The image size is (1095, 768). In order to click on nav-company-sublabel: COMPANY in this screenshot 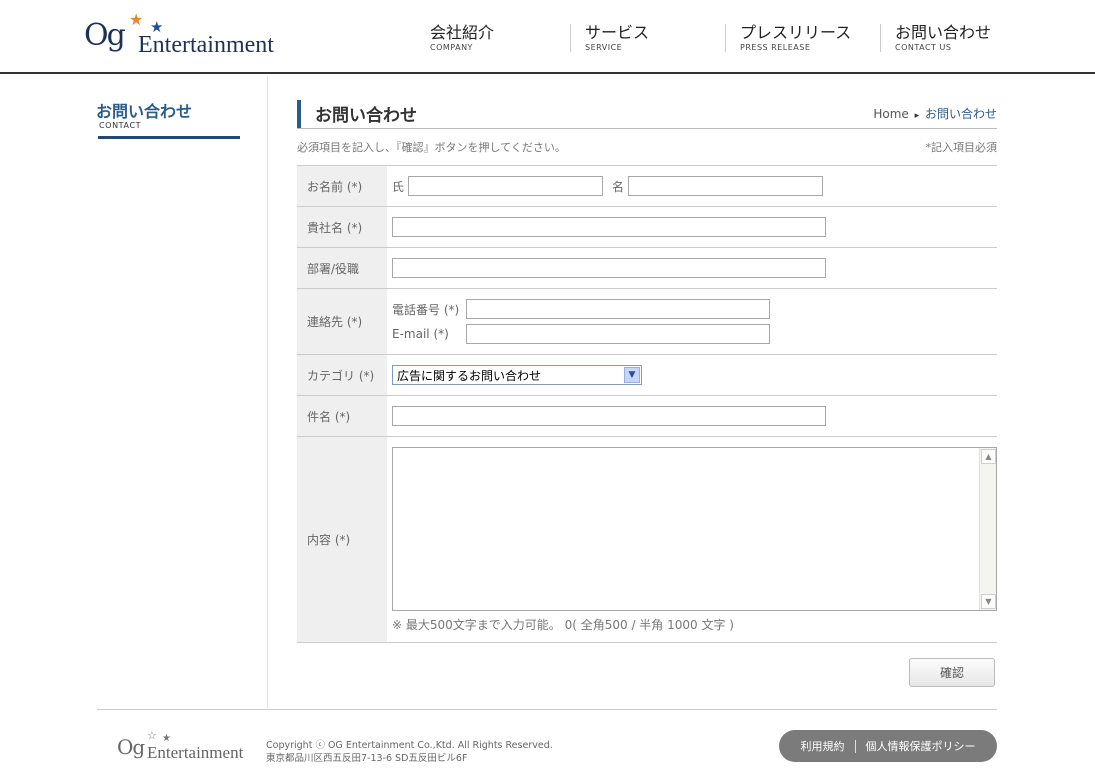, I will do `click(451, 47)`.